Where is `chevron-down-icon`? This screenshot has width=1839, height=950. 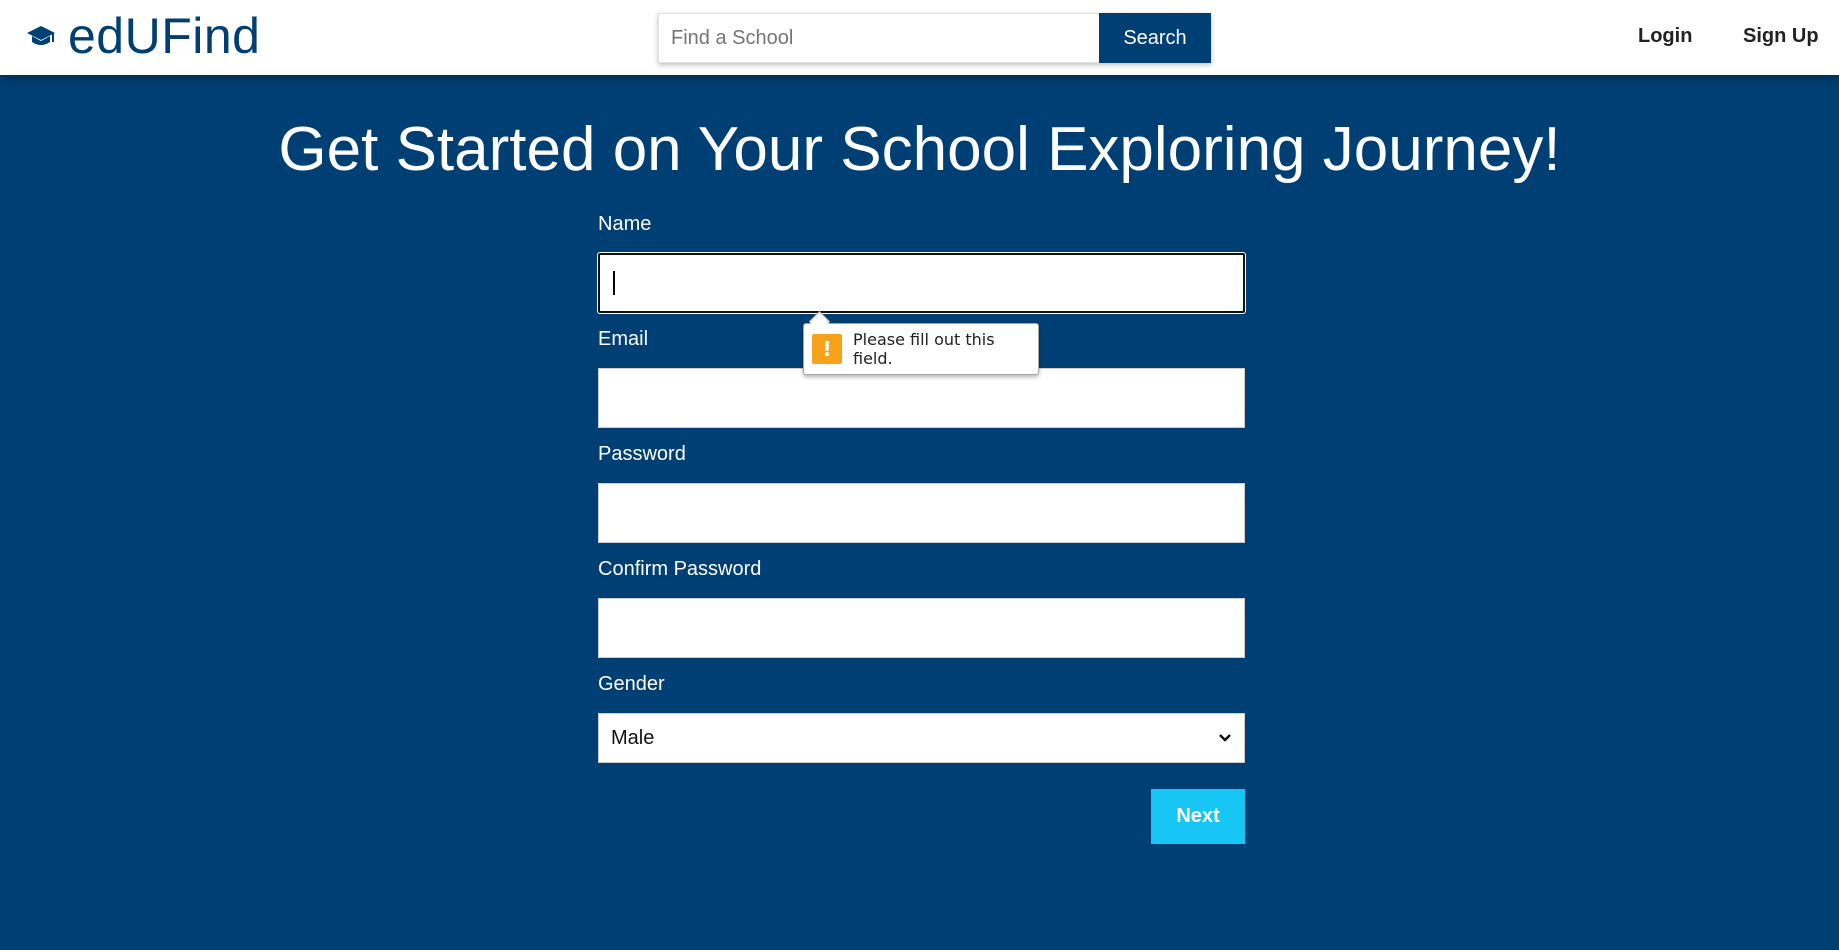 chevron-down-icon is located at coordinates (1225, 738).